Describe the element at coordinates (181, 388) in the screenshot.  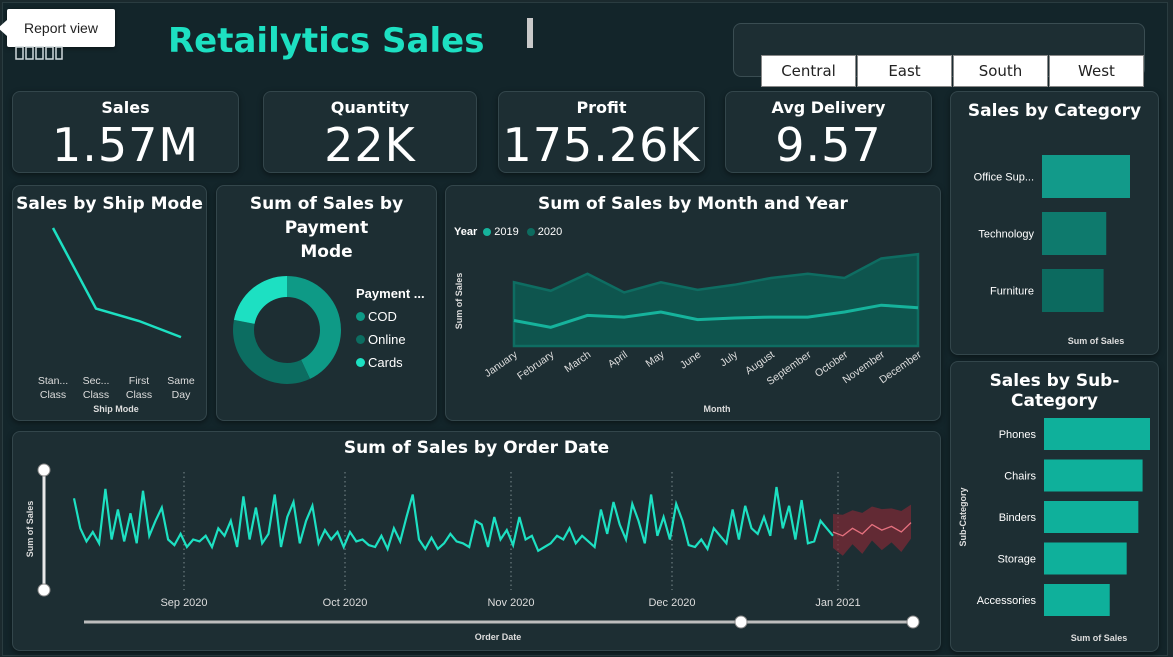
I see `ship-mode-tick-label: Same Day` at that location.